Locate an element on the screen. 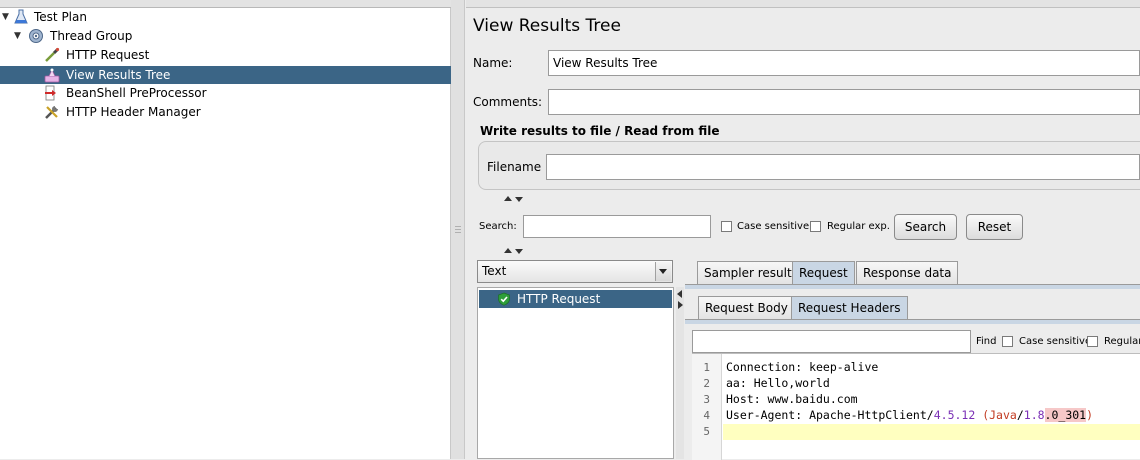  list-item: HTTP Request is located at coordinates (575, 299).